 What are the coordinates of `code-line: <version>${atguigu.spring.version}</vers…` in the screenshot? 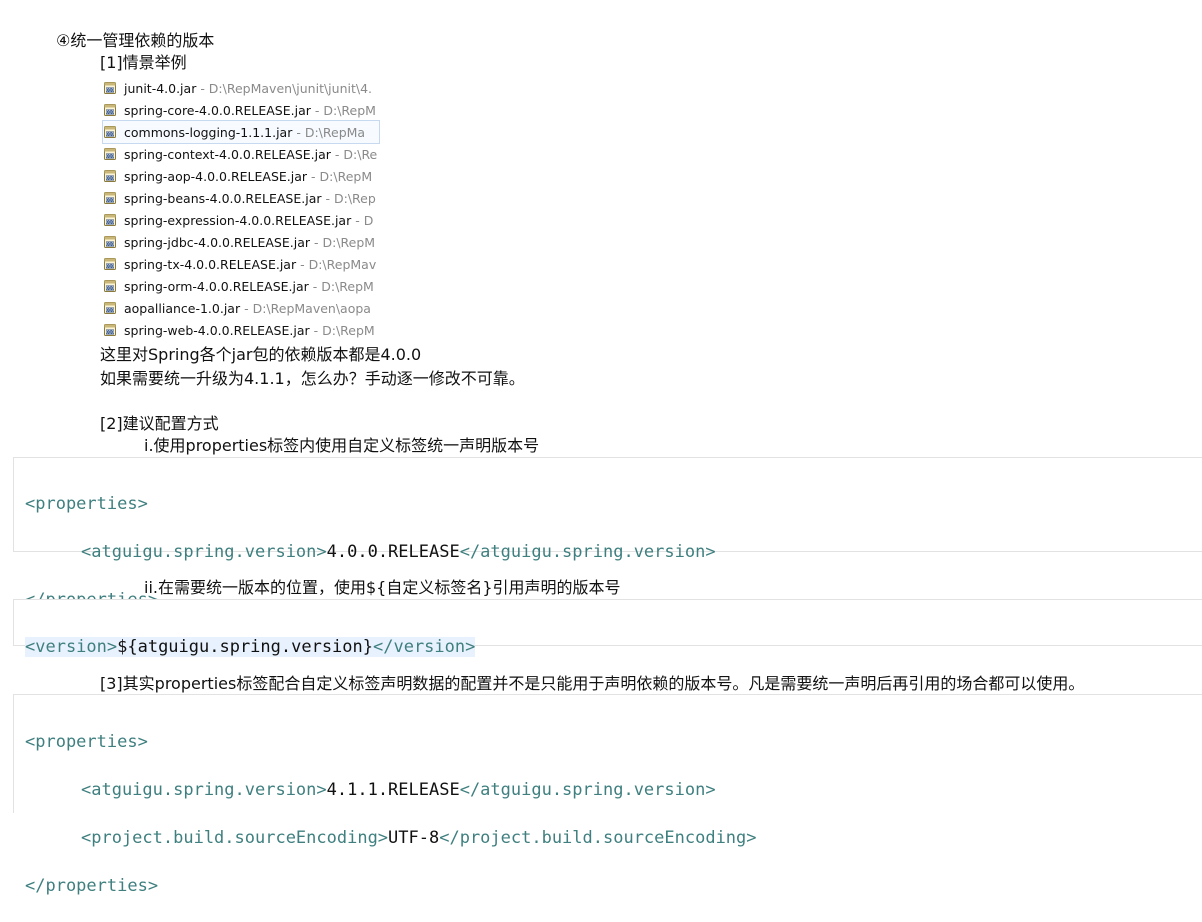 It's located at (613, 647).